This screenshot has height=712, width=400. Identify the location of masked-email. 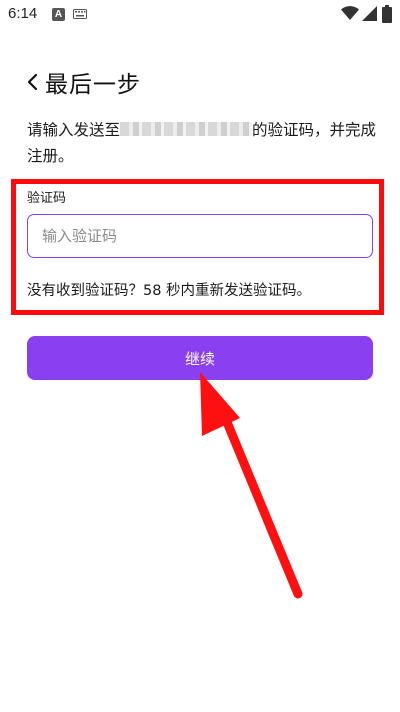
(186, 129).